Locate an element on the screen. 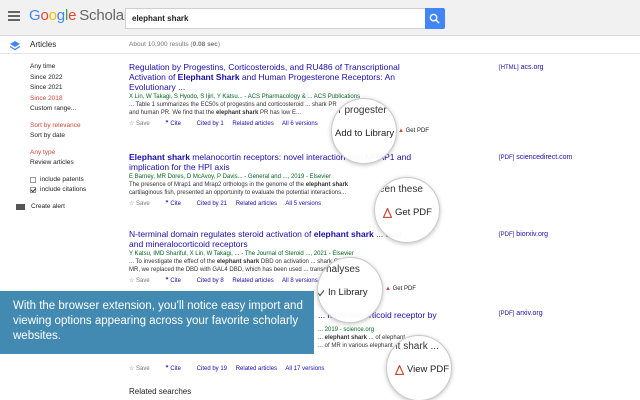 The height and width of the screenshot is (400, 640). magnifier-bubble: hant shark ... View PDF is located at coordinates (419, 367).